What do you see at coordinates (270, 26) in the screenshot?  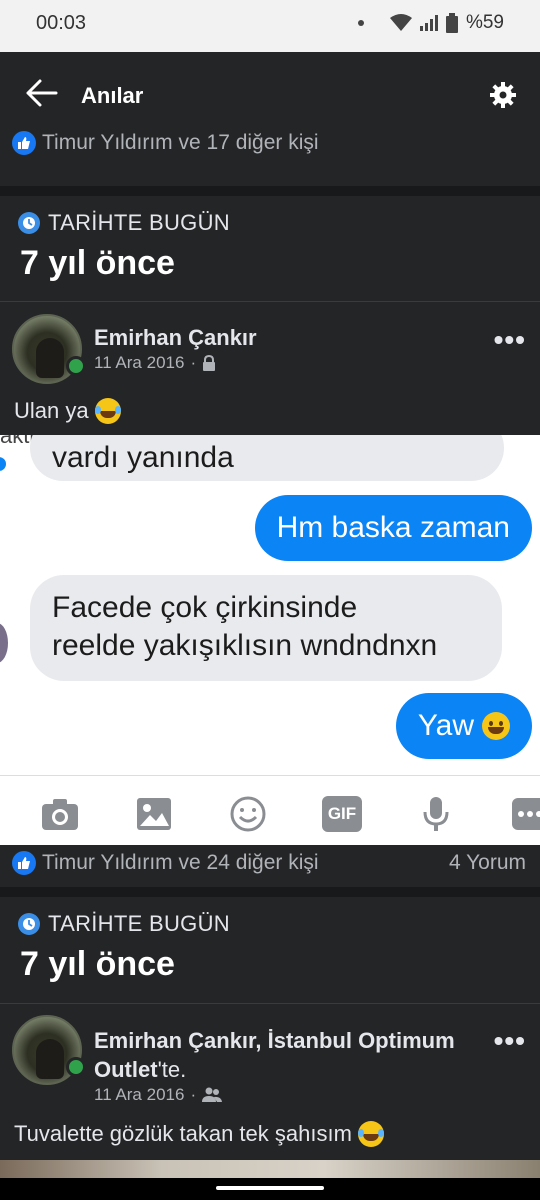 I see `status-bar: 00:03 %59` at bounding box center [270, 26].